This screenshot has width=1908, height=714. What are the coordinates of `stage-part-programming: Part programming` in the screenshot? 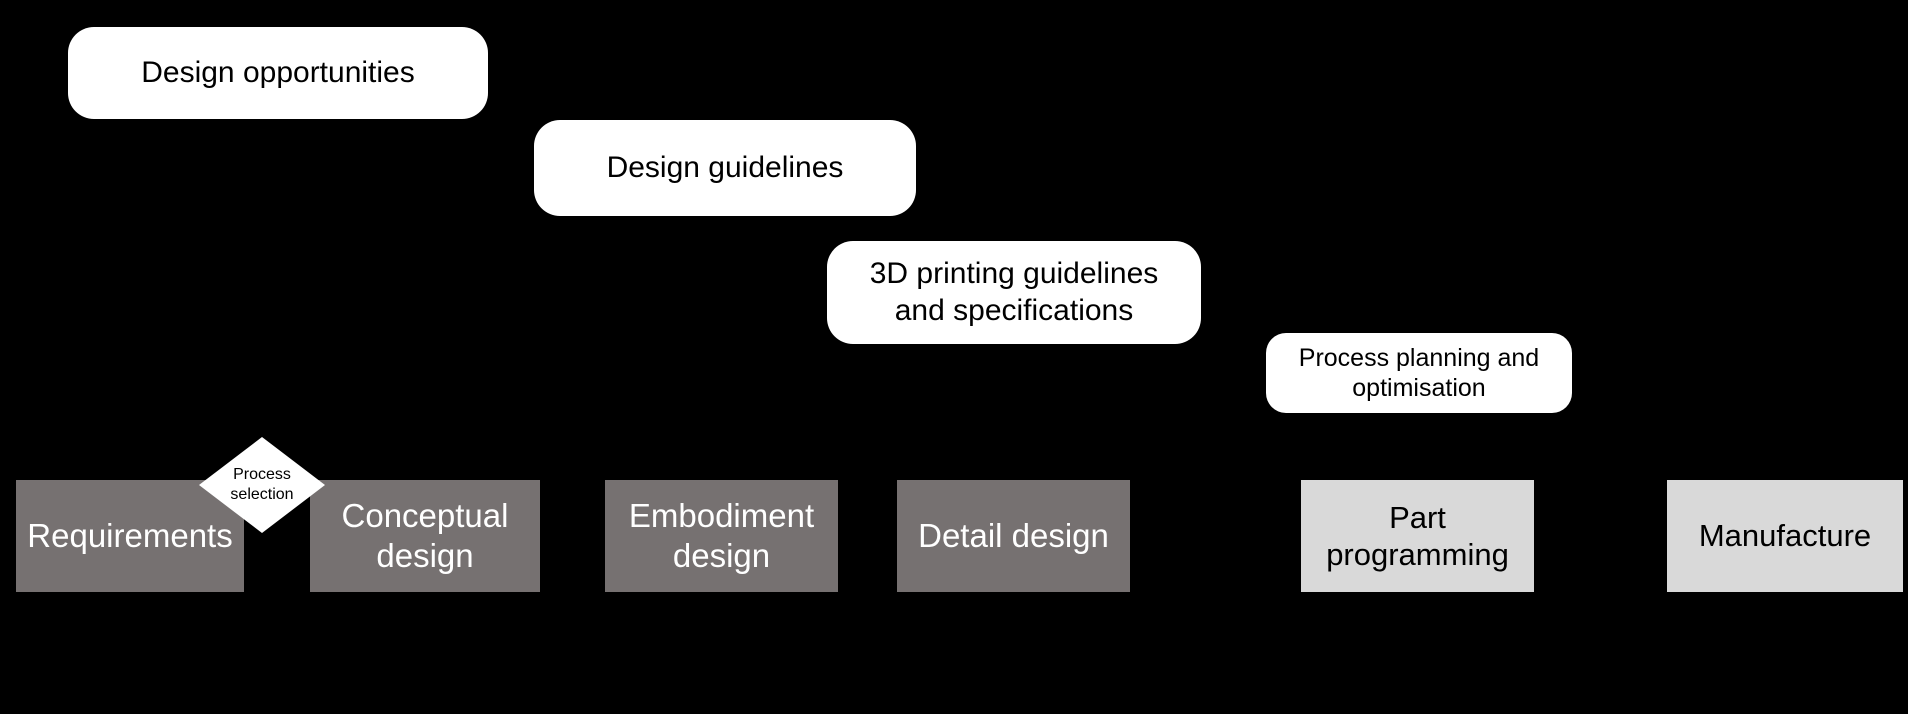 It's located at (1417, 536).